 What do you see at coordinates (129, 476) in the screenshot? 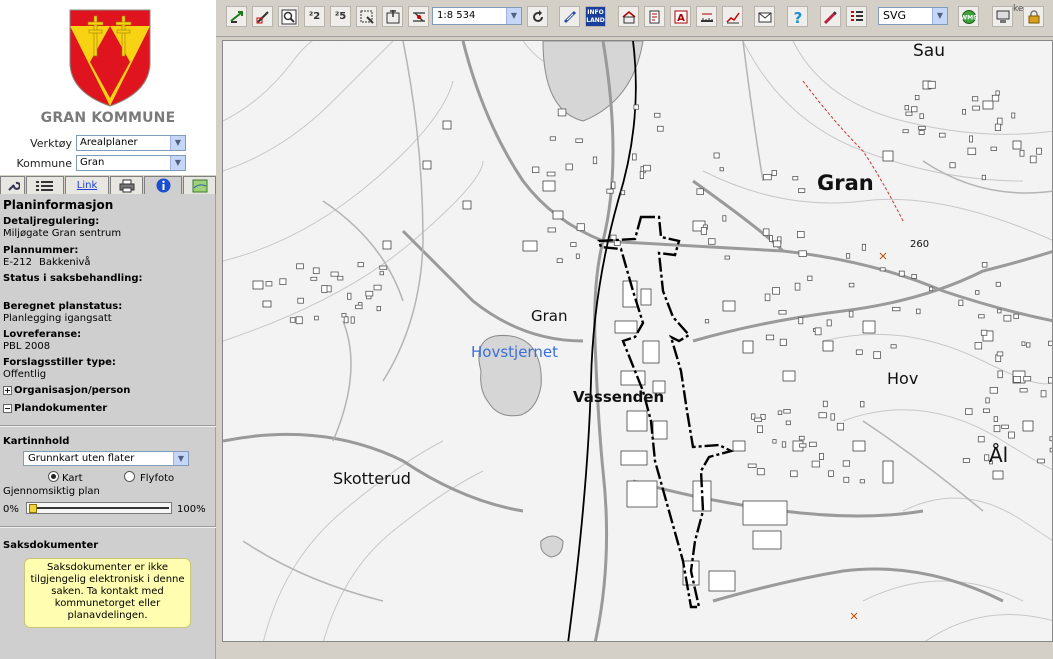
I see `radio-flyfoto` at bounding box center [129, 476].